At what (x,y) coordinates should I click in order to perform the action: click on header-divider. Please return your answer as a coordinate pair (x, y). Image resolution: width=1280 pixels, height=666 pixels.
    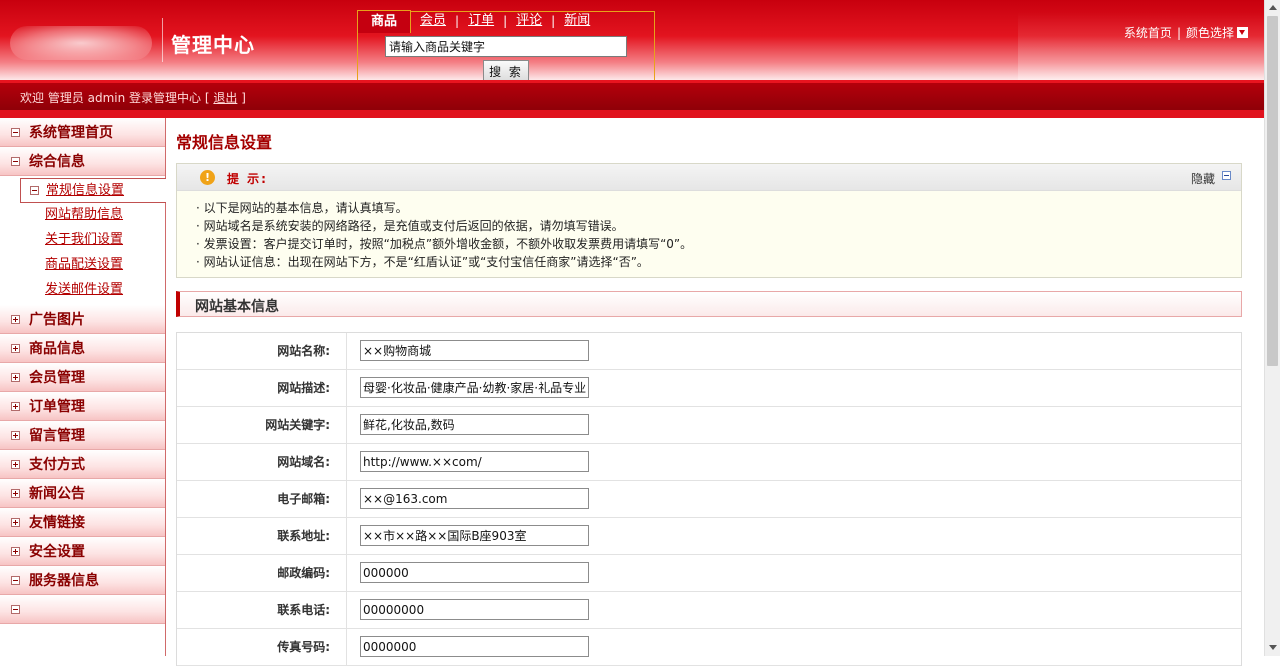
    Looking at the image, I should click on (162, 40).